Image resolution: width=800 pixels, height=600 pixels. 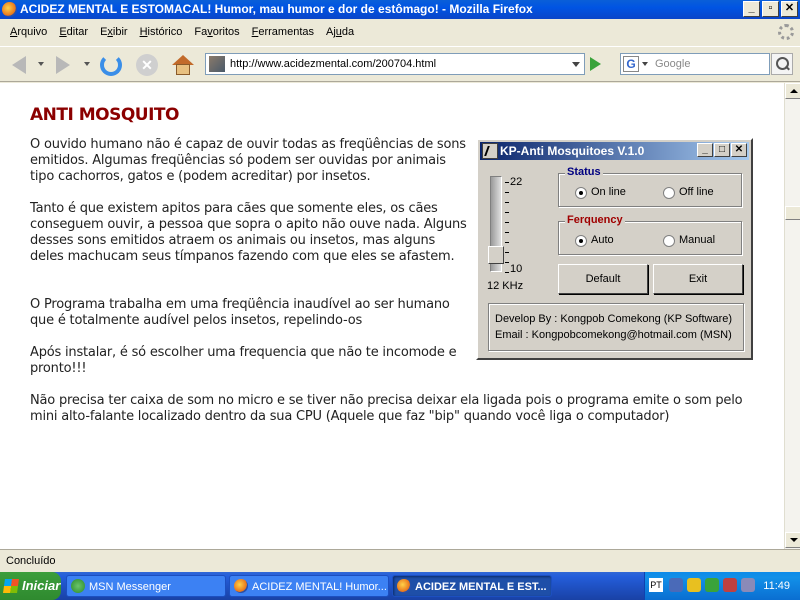 I want to click on frequency-auto-radio: Auto, so click(x=594, y=240).